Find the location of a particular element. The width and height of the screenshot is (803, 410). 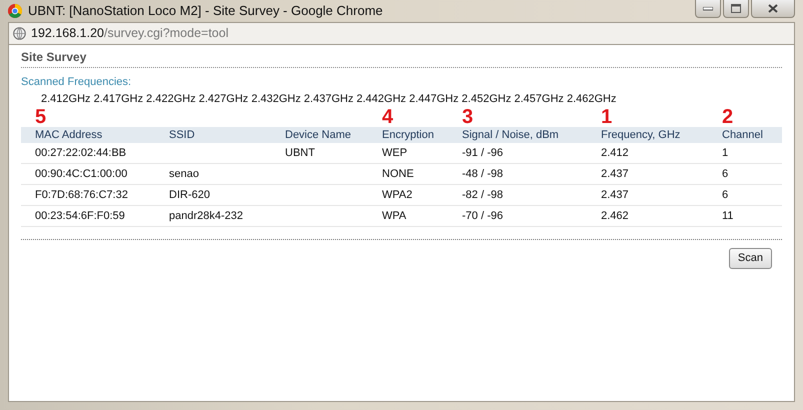

annotation-number: 1 is located at coordinates (606, 117).